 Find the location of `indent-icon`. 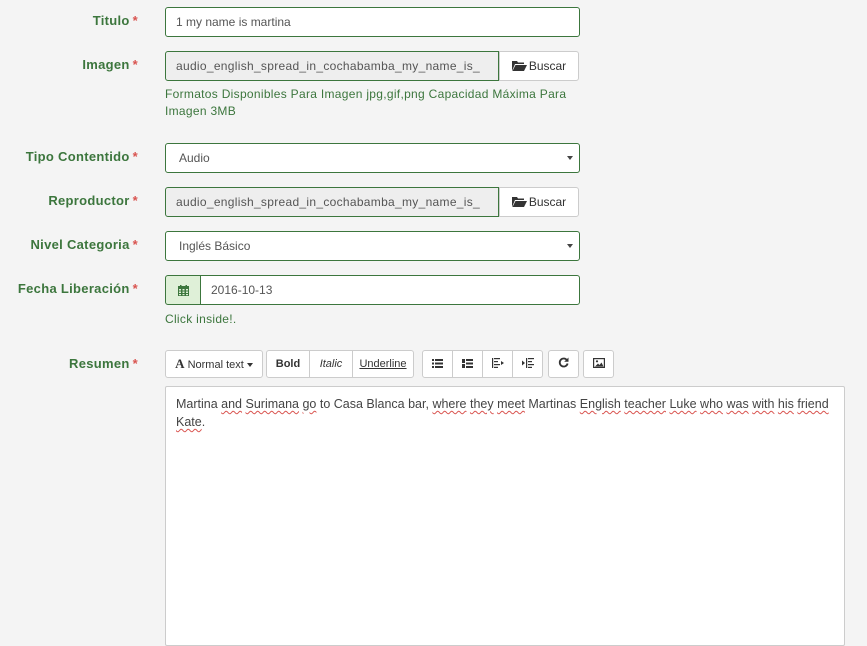

indent-icon is located at coordinates (527, 363).